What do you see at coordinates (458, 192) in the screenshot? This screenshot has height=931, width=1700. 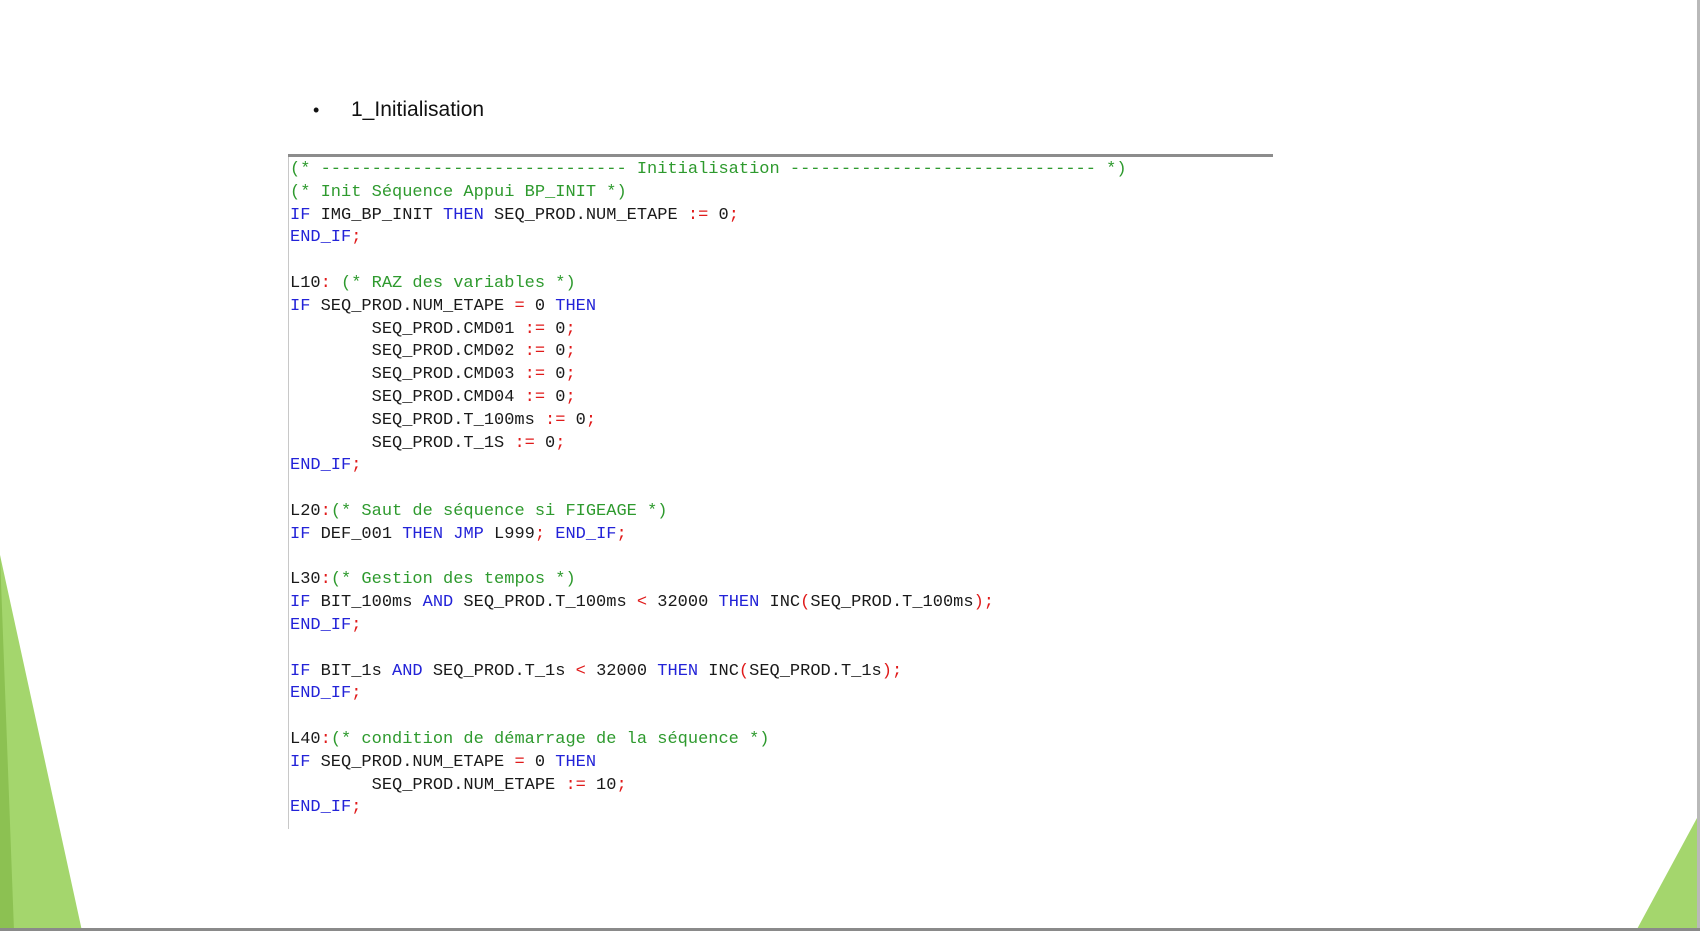 I see `code-comment: (* Init Séquence Appui BP_INIT *)` at bounding box center [458, 192].